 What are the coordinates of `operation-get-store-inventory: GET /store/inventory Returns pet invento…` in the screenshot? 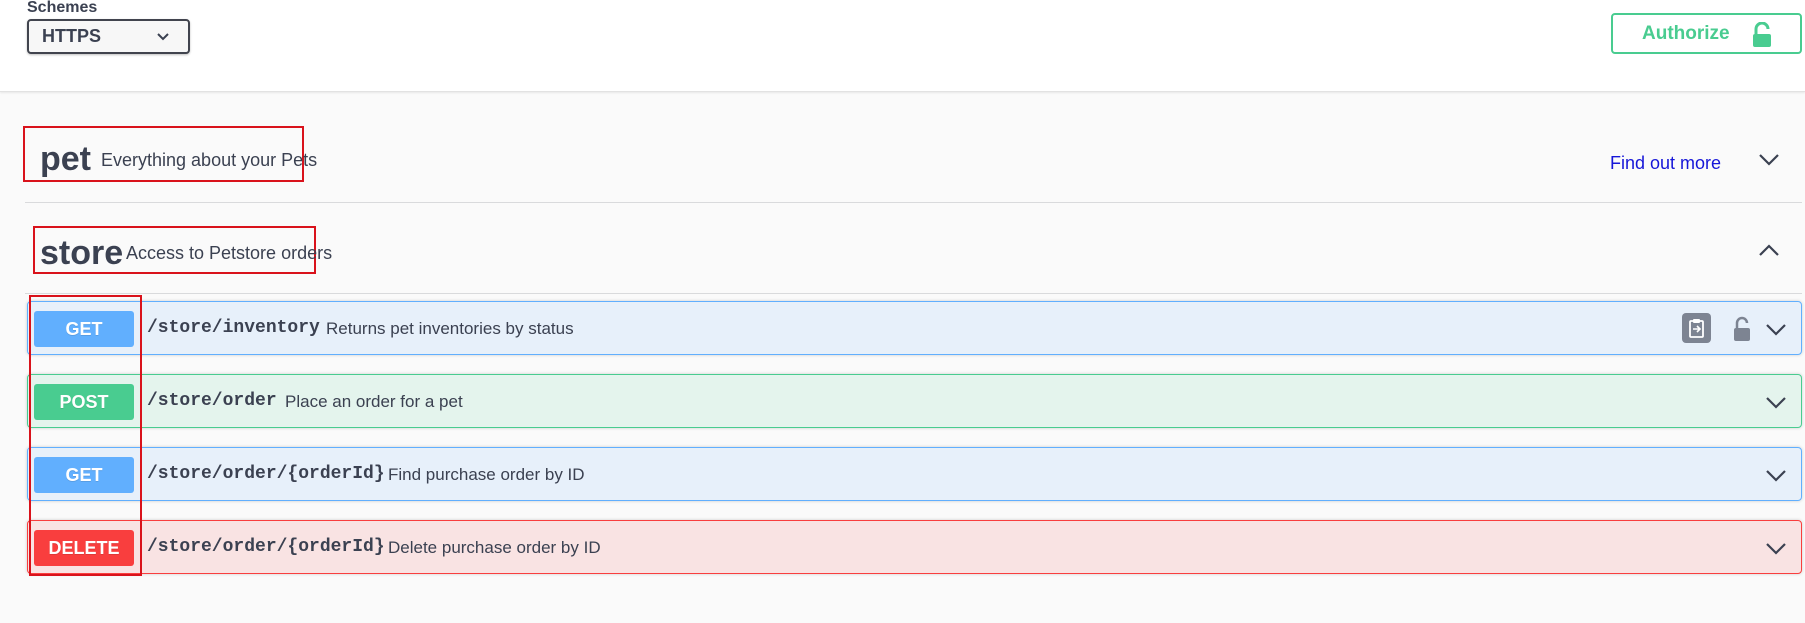 It's located at (914, 328).